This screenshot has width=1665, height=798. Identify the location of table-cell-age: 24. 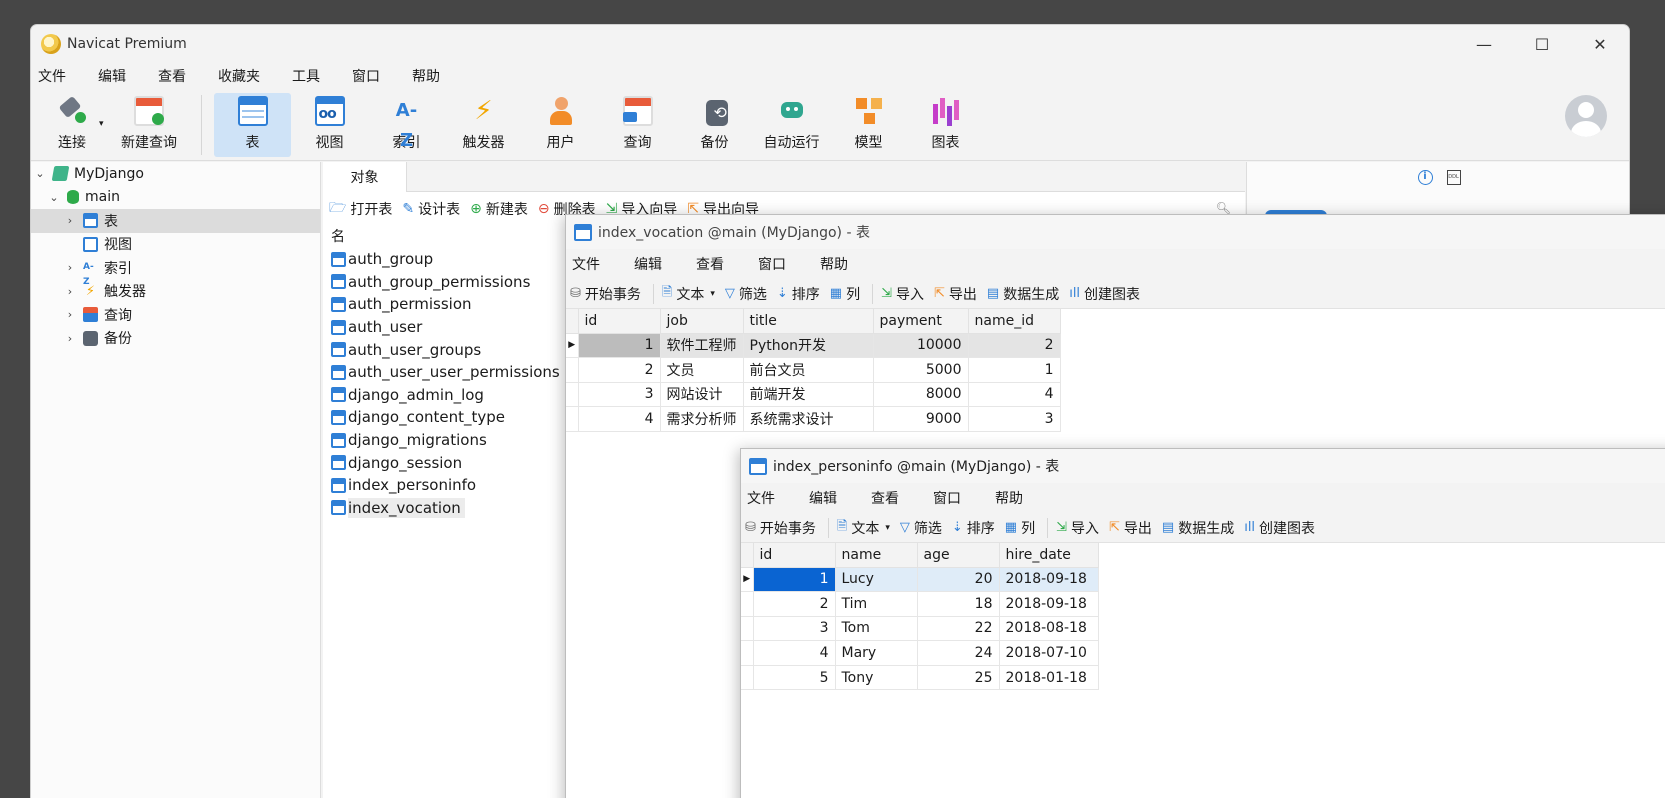
(958, 653).